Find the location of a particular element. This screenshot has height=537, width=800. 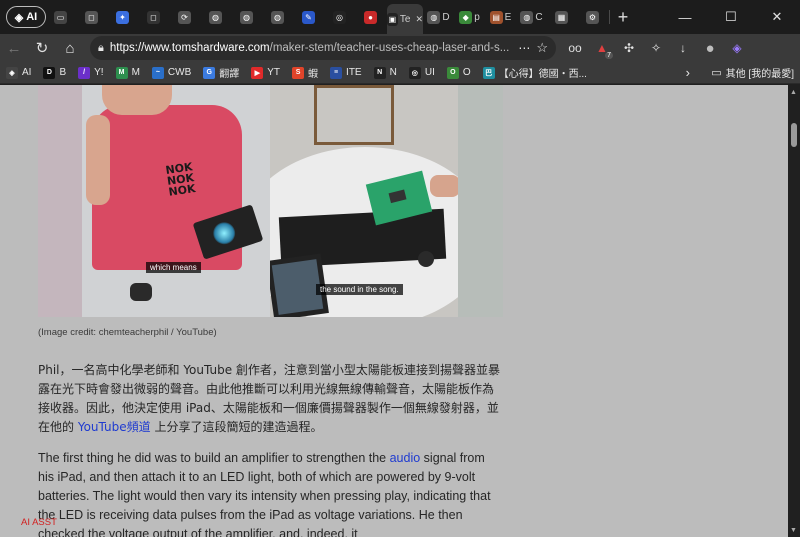

close-window-button: ✕ is located at coordinates (777, 17).